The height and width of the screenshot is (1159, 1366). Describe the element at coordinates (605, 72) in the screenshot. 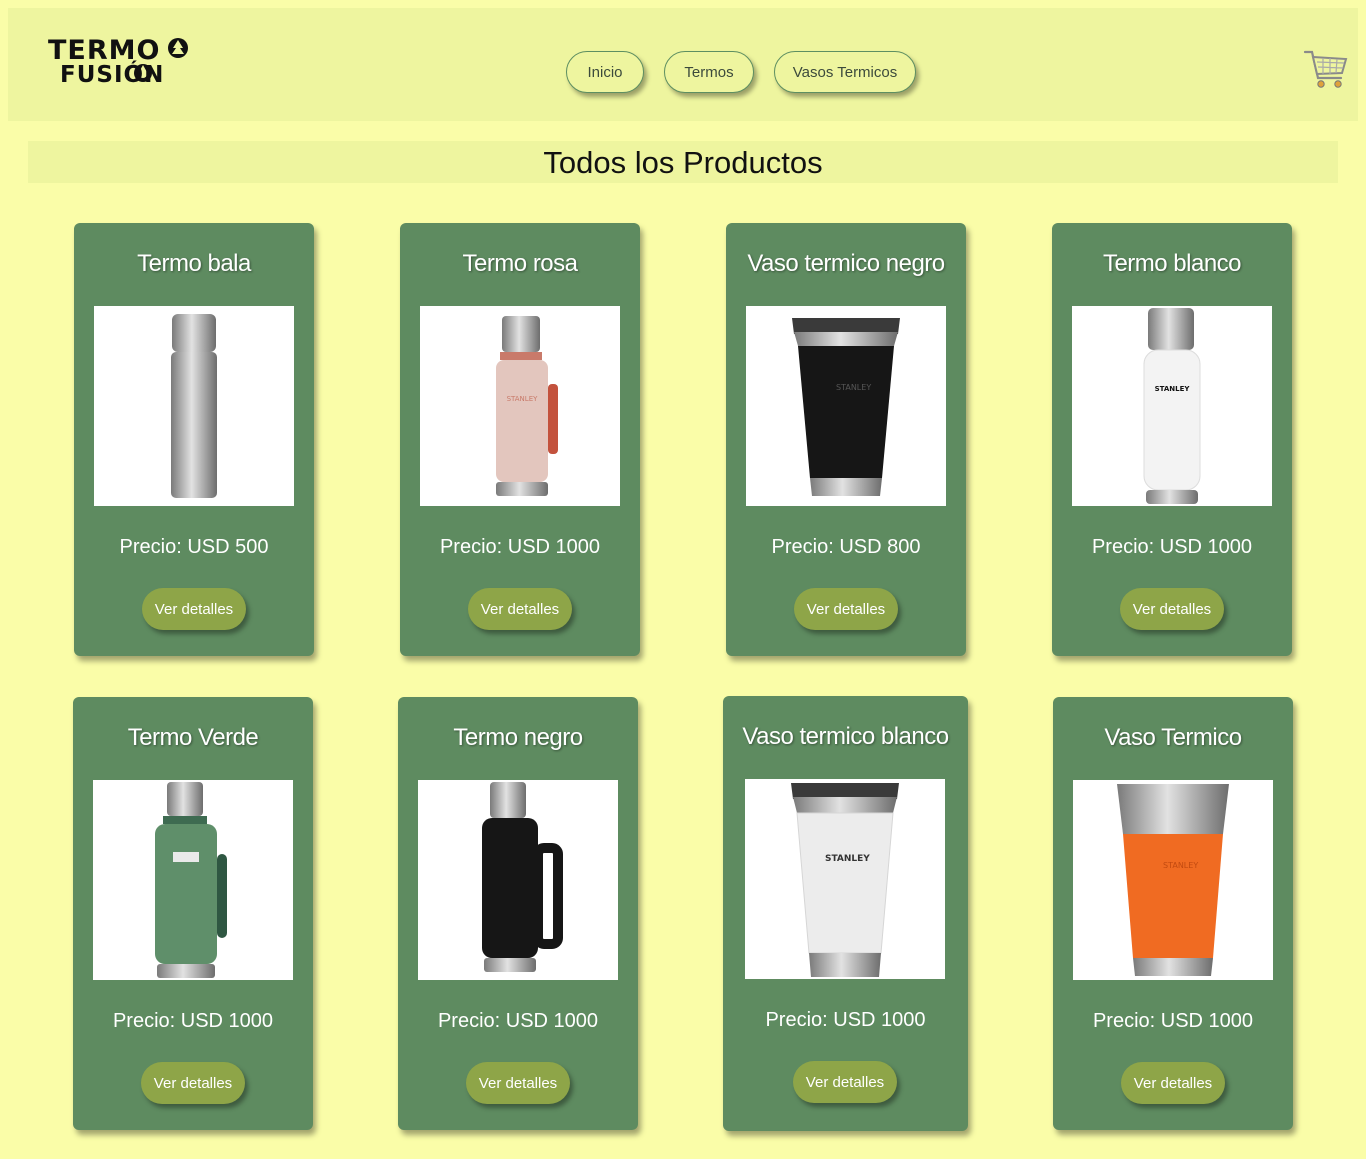

I see `nav-inicio-button: Inicio` at that location.